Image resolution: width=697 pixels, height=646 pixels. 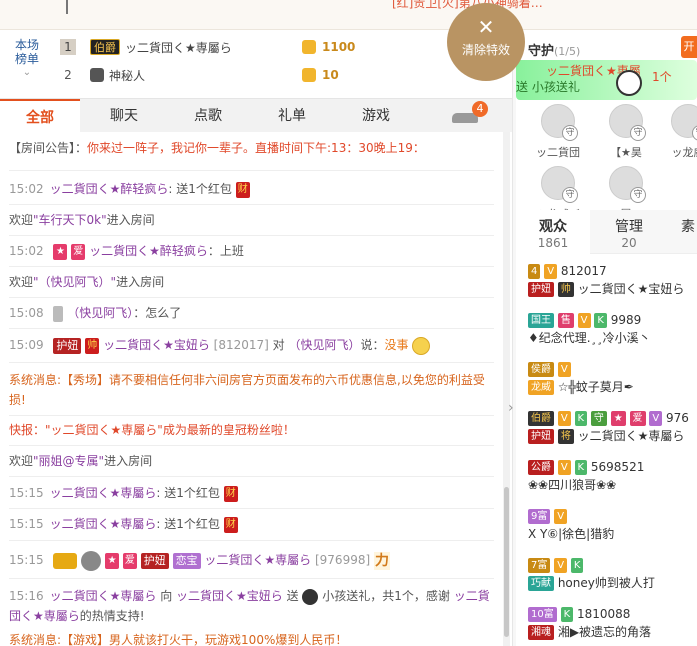 I want to click on rank-panel: 本场 榜单 ⌄ 1 伯爵 ッ二貨団く★専屬ら 1100 2 神秘人 10, so click(x=256, y=61).